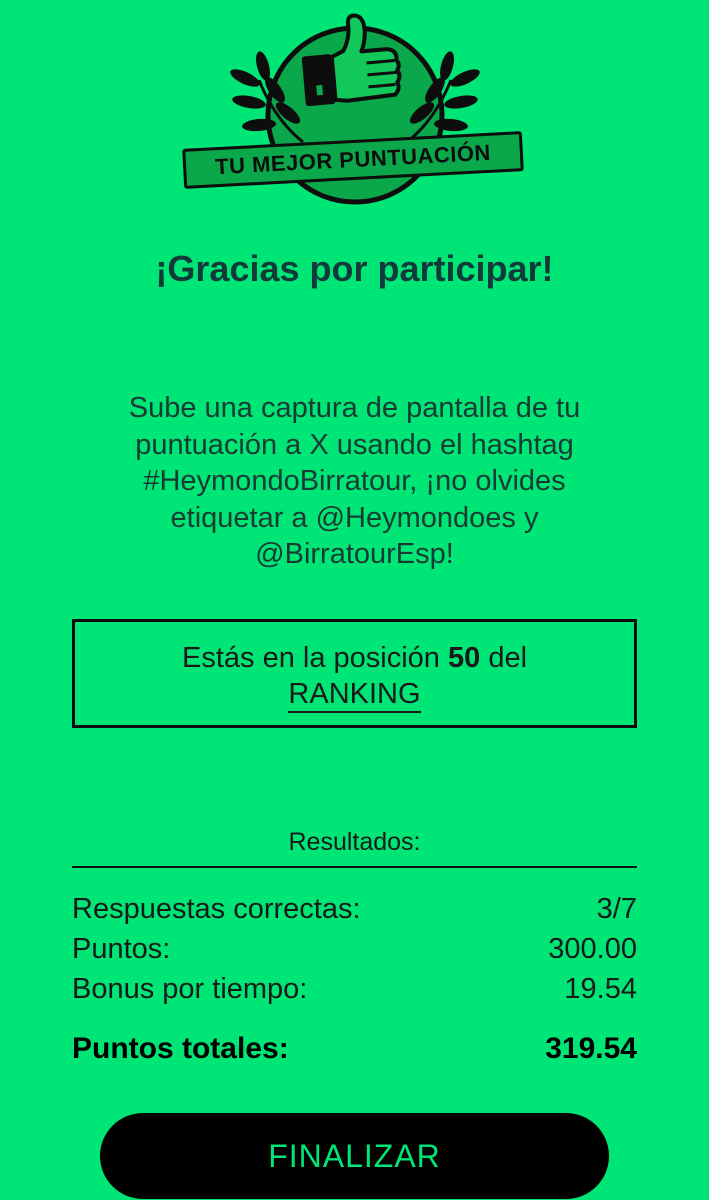 This screenshot has width=709, height=1200. What do you see at coordinates (354, 1156) in the screenshot?
I see `finish-button: FINALIZAR` at bounding box center [354, 1156].